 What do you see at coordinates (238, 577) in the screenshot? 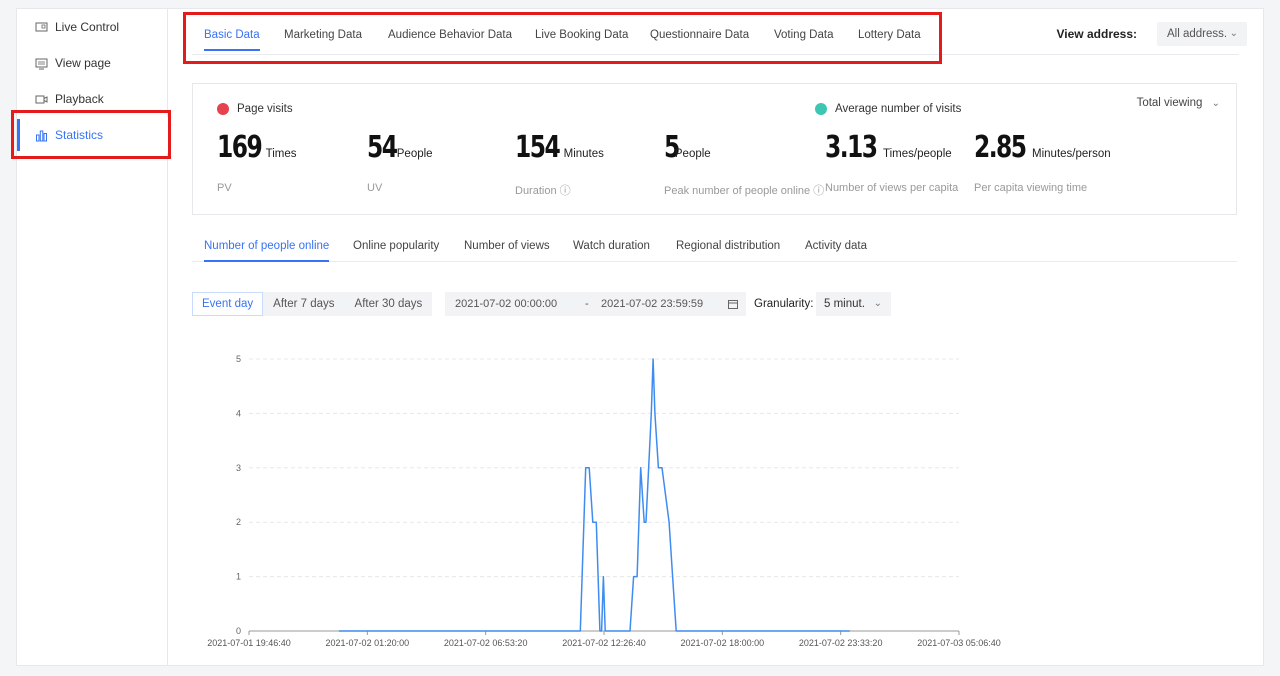
I see `y-tick-label: 1` at bounding box center [238, 577].